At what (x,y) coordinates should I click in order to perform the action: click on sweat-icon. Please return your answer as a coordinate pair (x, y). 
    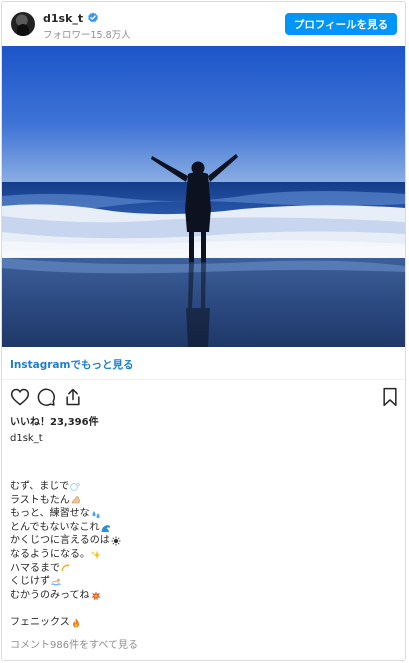
    Looking at the image, I should click on (96, 514).